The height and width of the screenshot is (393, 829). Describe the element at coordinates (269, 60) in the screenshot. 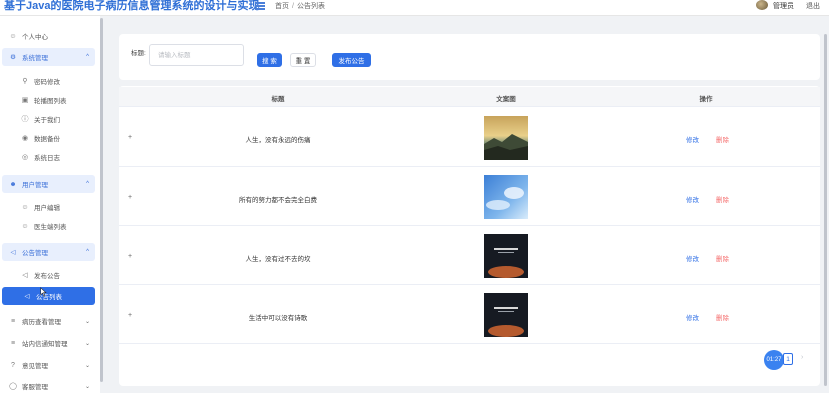

I see `search-button: 搜 索` at that location.